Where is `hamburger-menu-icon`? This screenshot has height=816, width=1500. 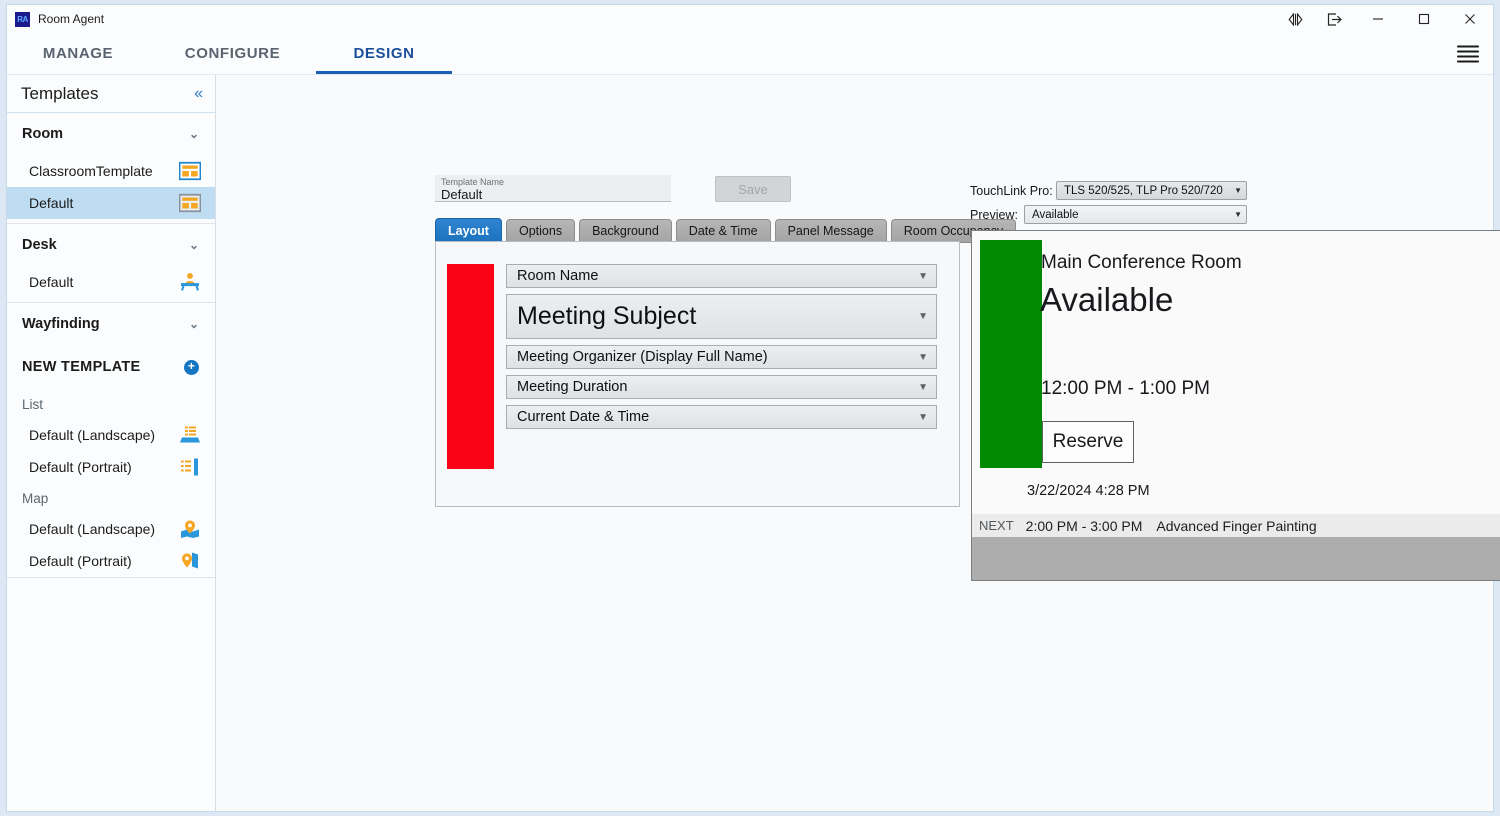 hamburger-menu-icon is located at coordinates (1468, 53).